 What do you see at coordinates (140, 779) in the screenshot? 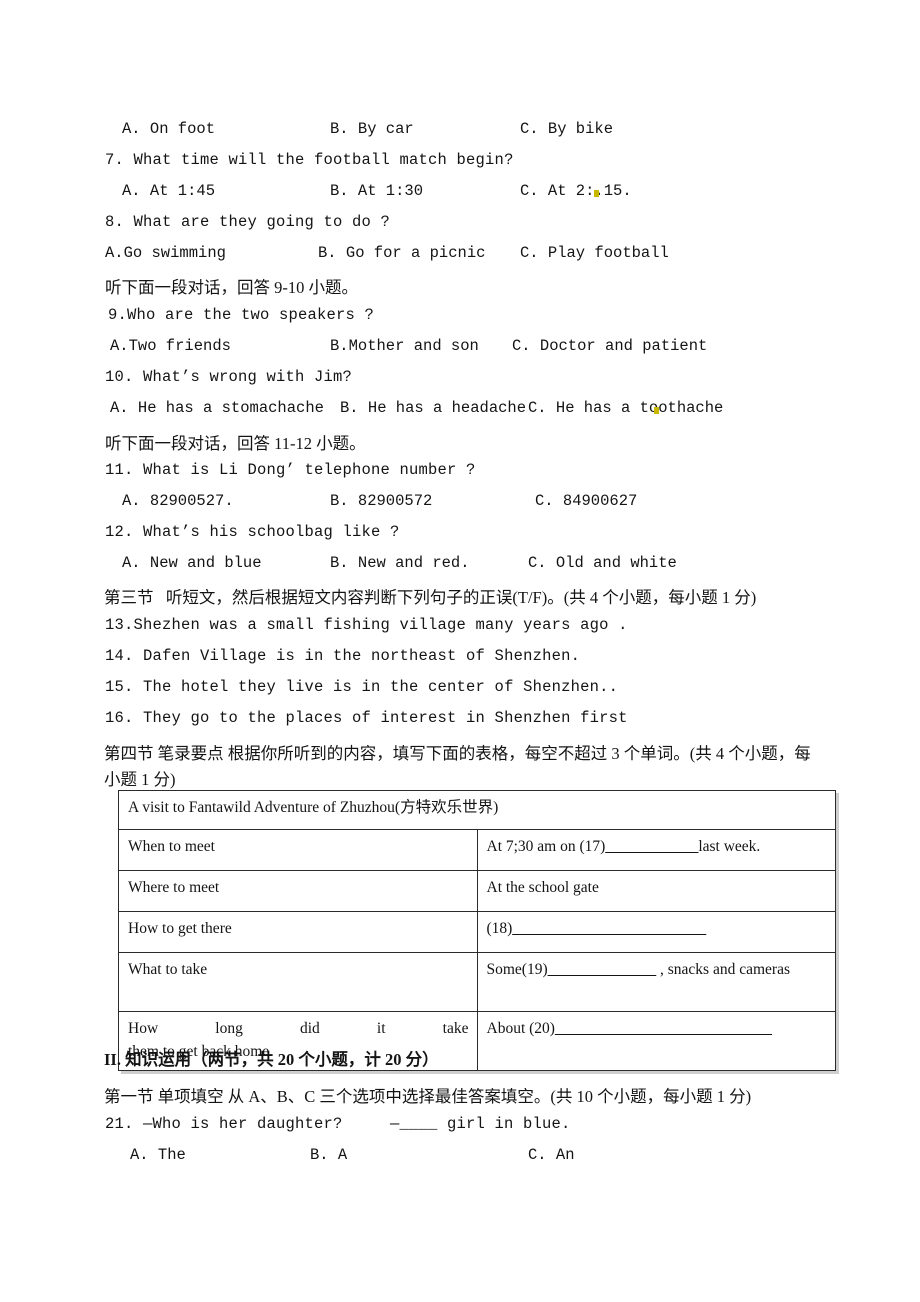
I see `section-4-heading-line-2: 小题 1 分)` at bounding box center [140, 779].